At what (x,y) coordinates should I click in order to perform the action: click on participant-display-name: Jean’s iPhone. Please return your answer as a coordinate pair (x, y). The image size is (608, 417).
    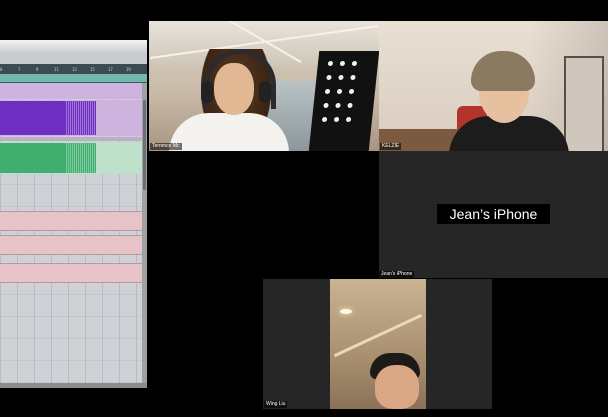
    Looking at the image, I should click on (493, 214).